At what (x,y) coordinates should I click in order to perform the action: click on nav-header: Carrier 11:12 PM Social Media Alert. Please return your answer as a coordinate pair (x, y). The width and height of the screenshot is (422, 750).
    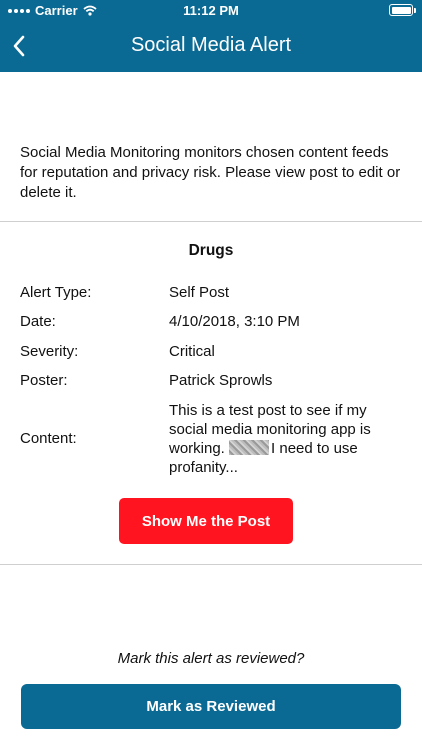
    Looking at the image, I should click on (211, 36).